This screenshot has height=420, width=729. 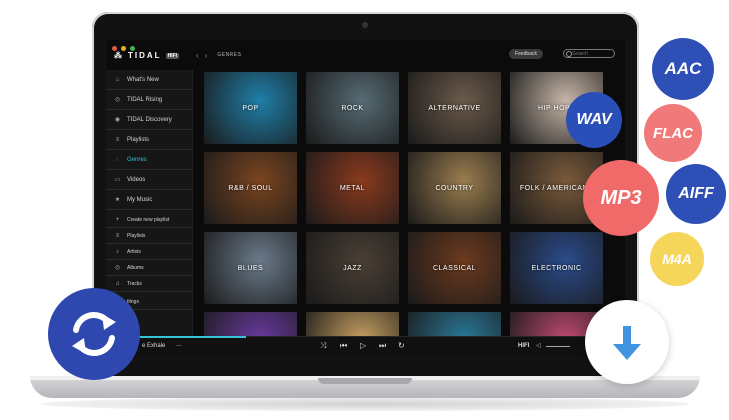 I want to click on forward-arrow-icon: ›, so click(x=206, y=55).